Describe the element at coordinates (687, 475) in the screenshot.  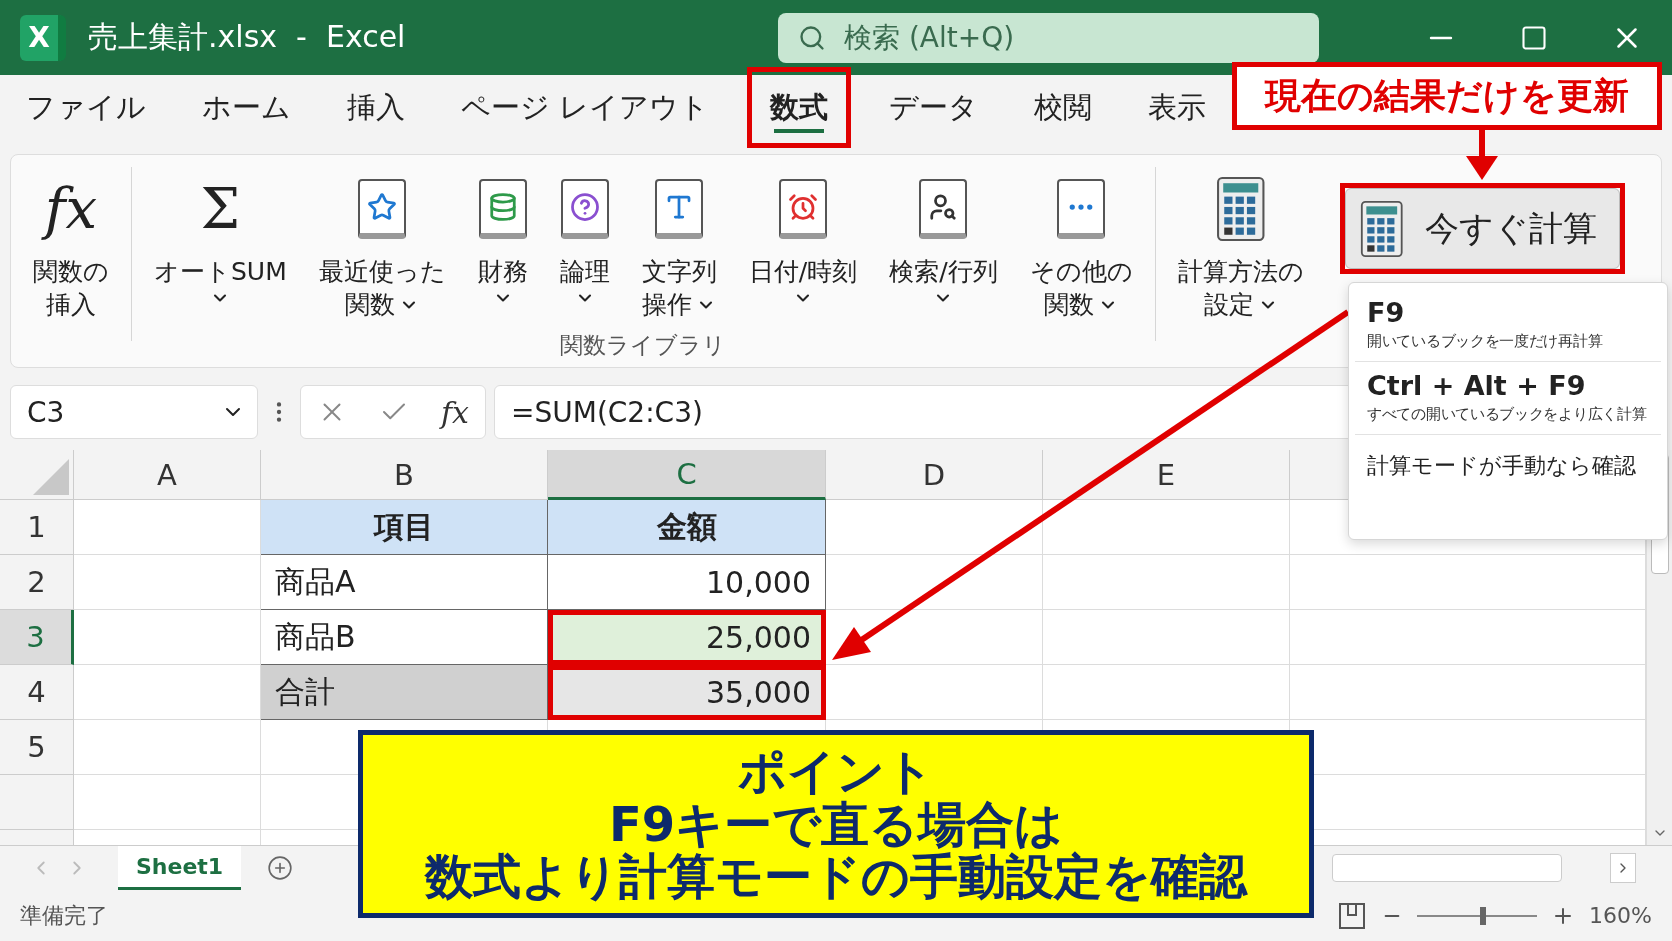
I see `column-header: C` at that location.